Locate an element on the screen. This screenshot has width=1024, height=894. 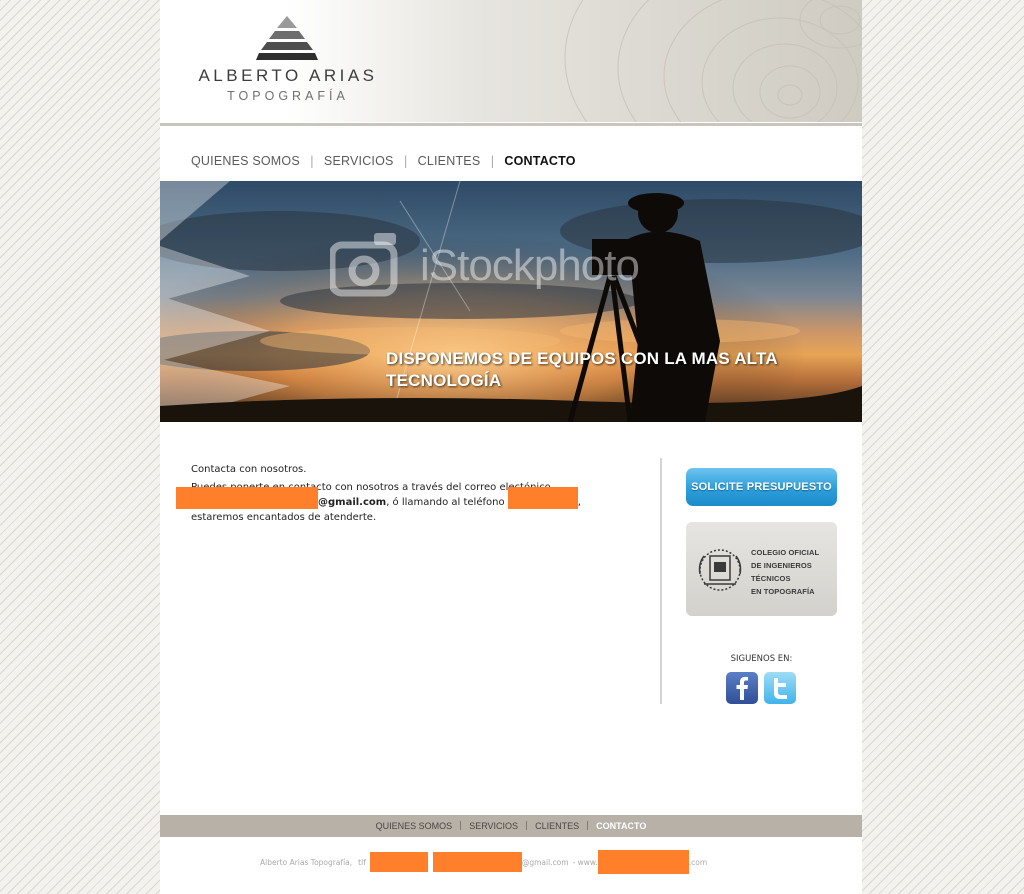
request-quote-button: SOLICITE PRESUPUESTO is located at coordinates (761, 487).